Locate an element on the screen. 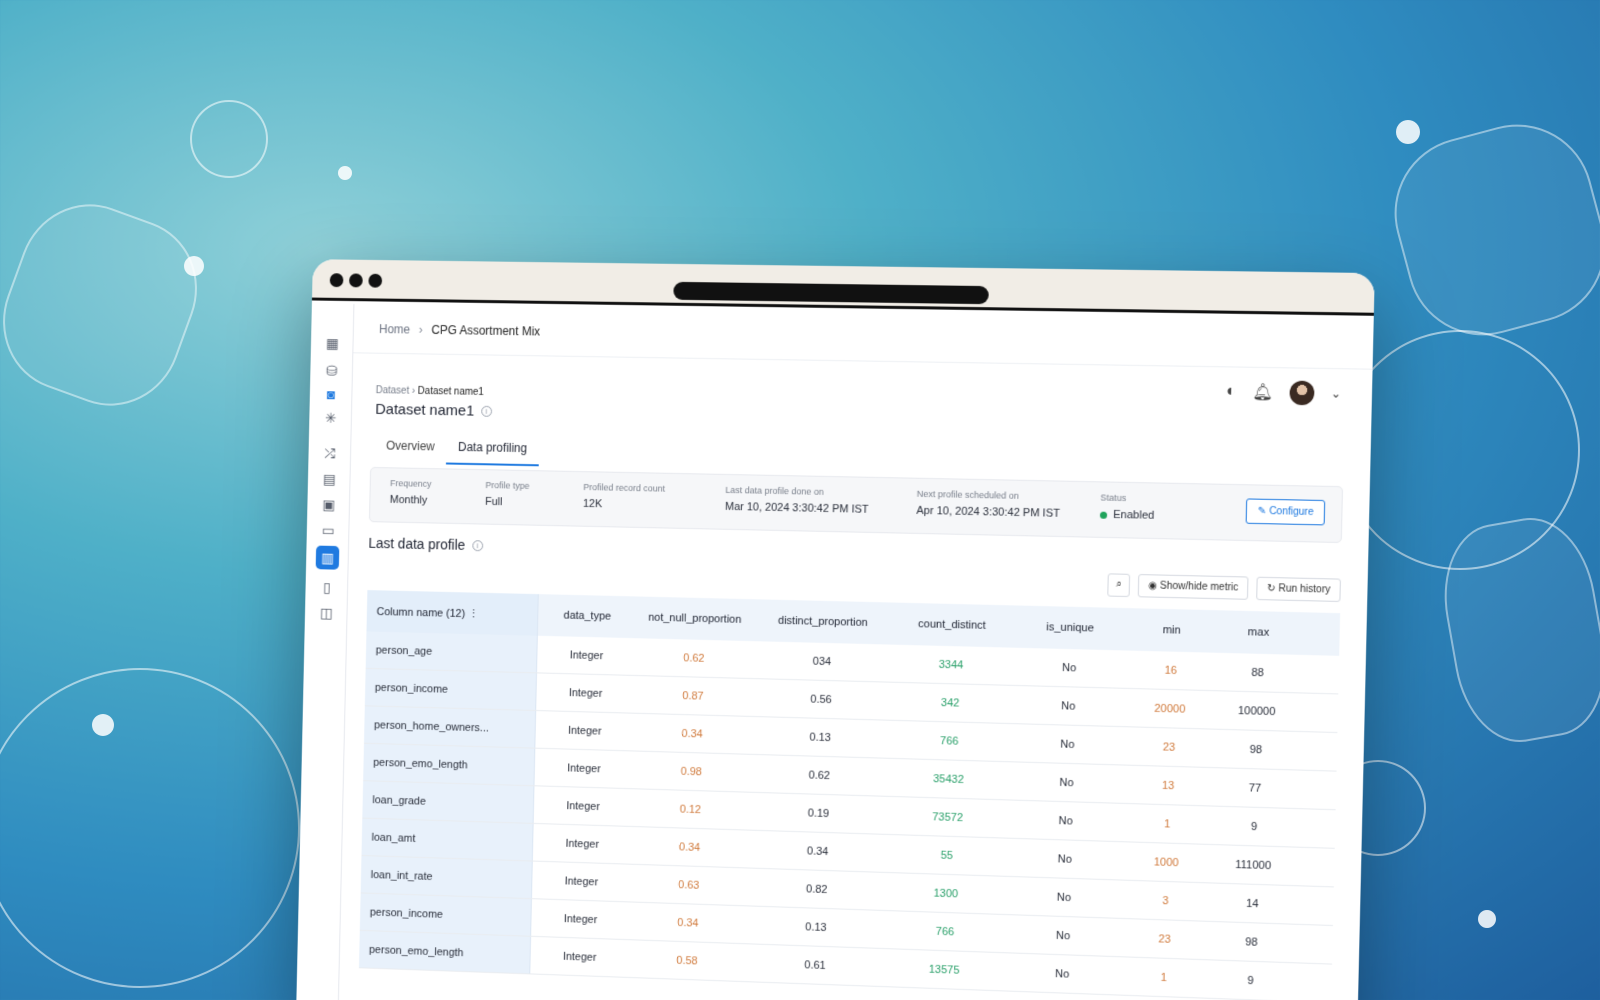 Image resolution: width=1600 pixels, height=1000 pixels. table-cell: loan_int_rate is located at coordinates (446, 877).